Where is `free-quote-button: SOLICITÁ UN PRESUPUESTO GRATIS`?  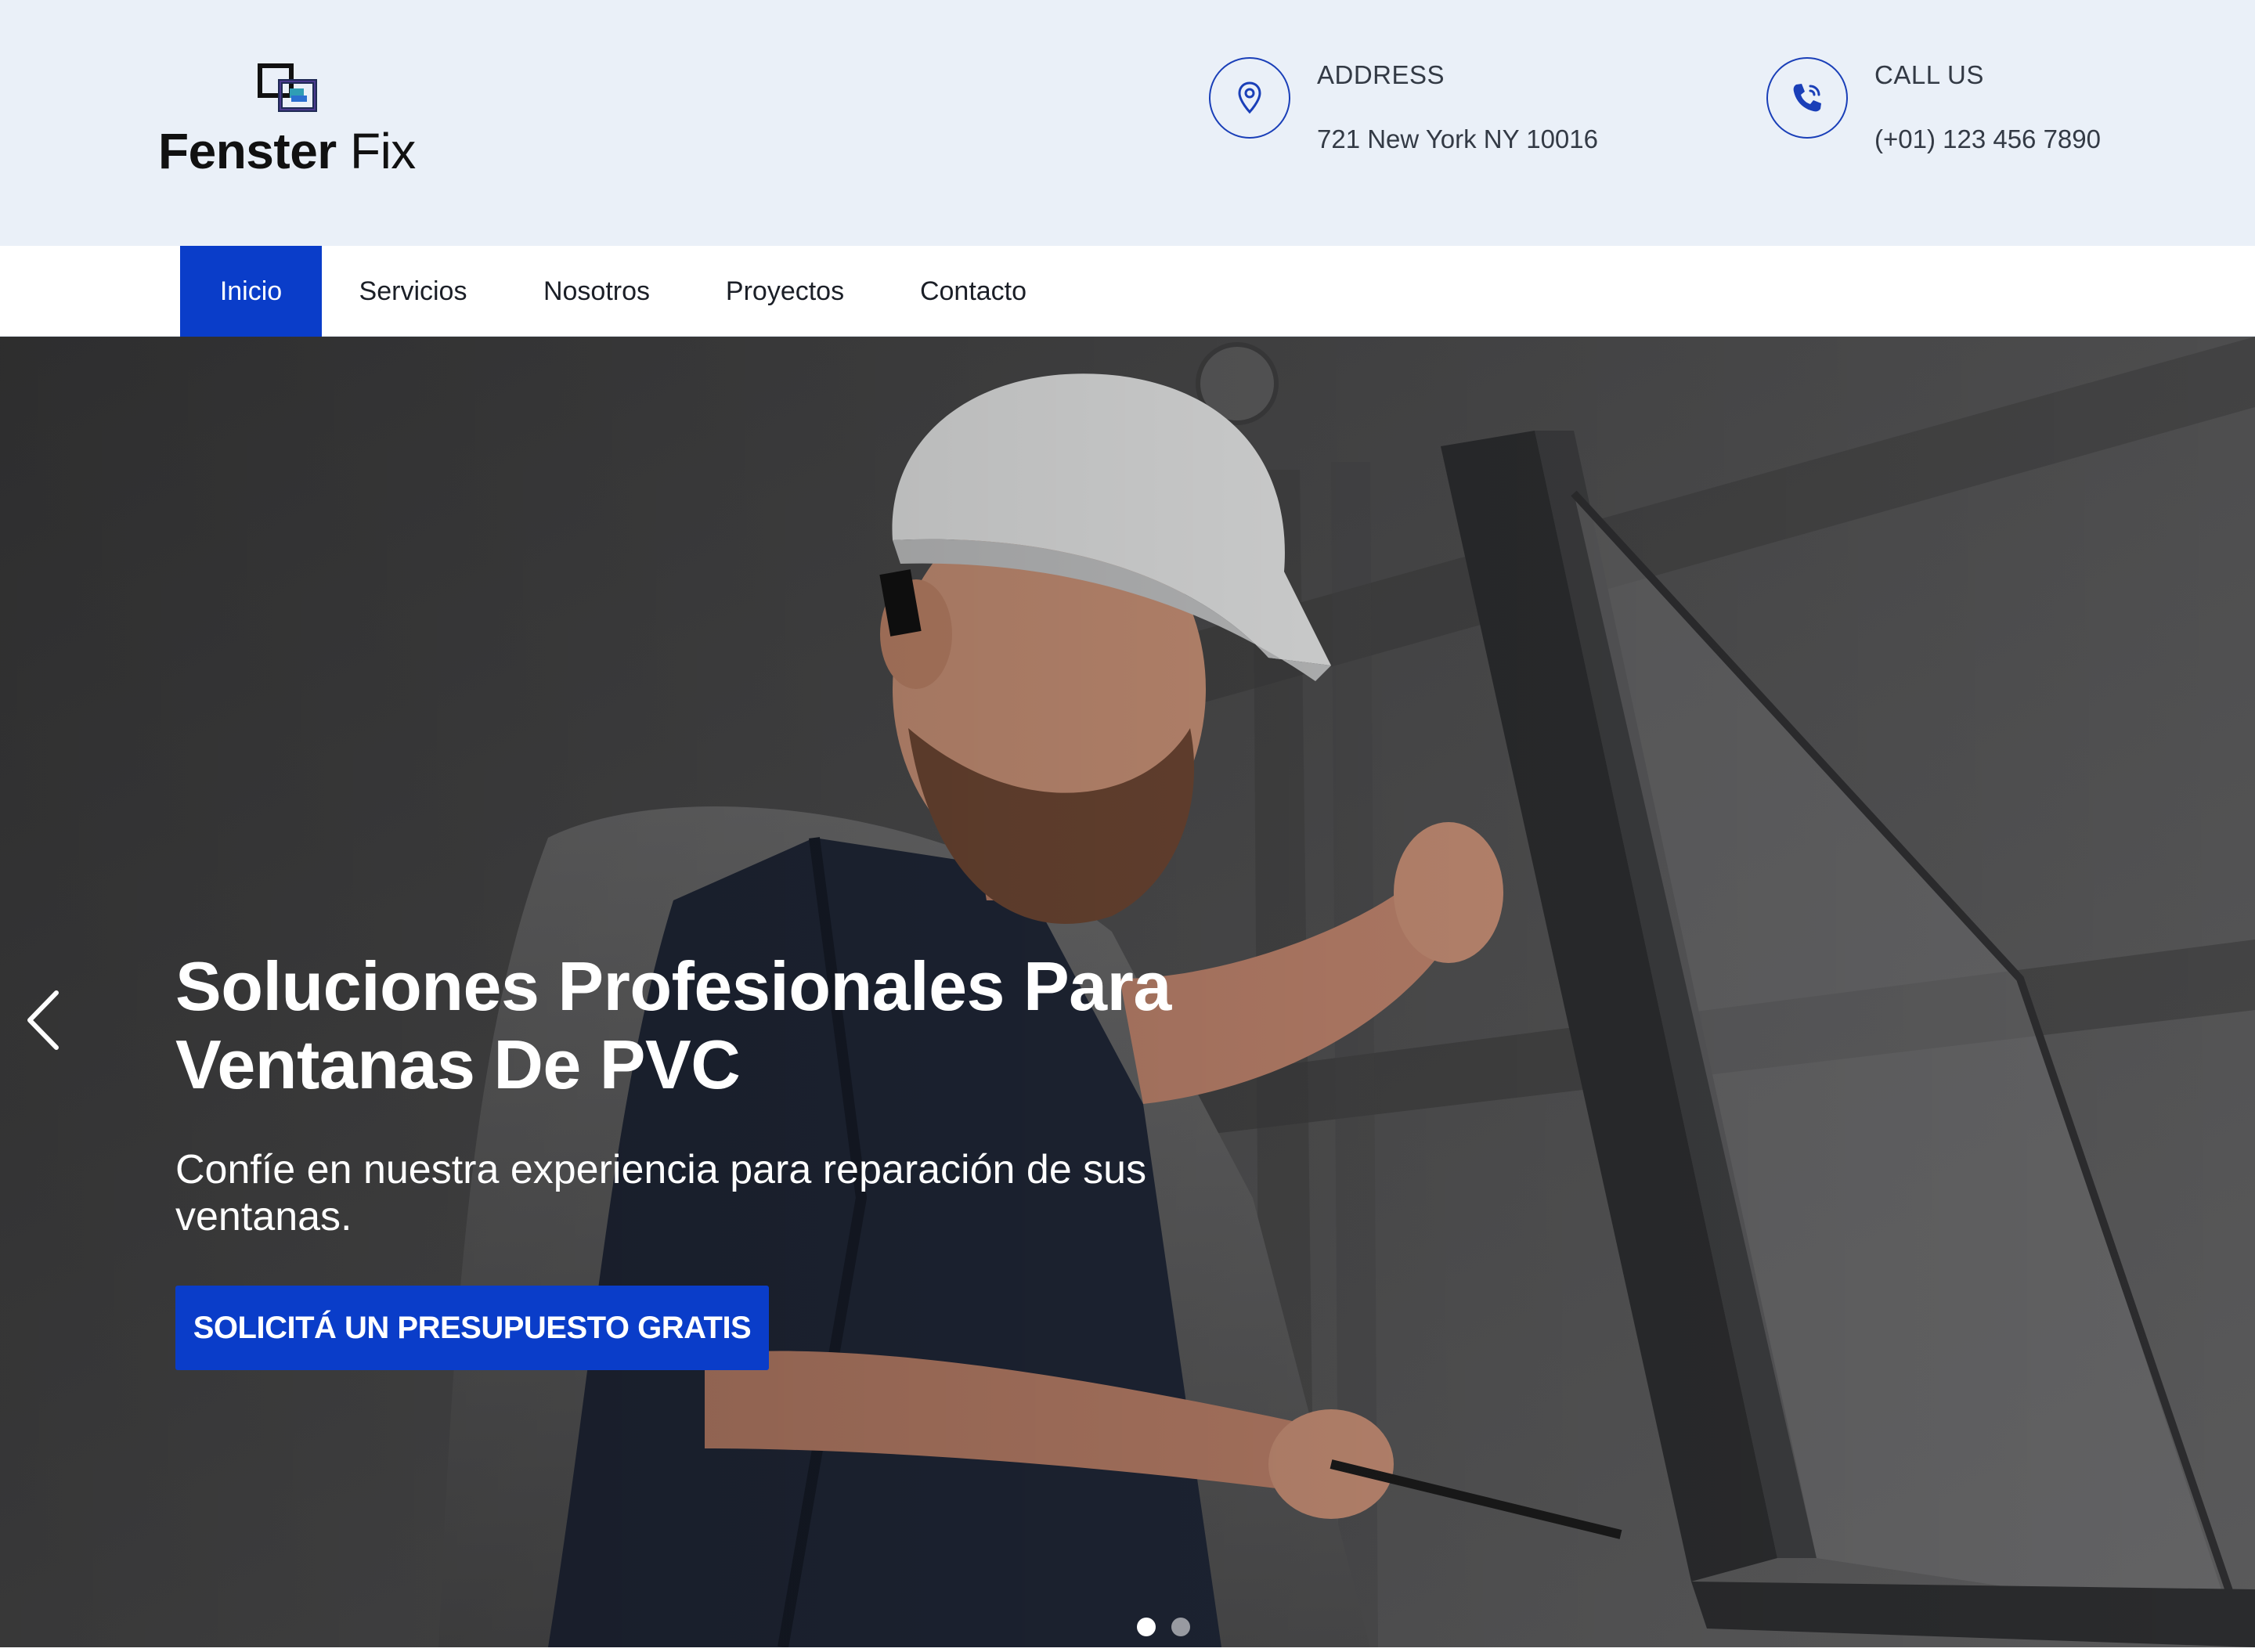 free-quote-button: SOLICITÁ UN PRESUPUESTO GRATIS is located at coordinates (472, 1328).